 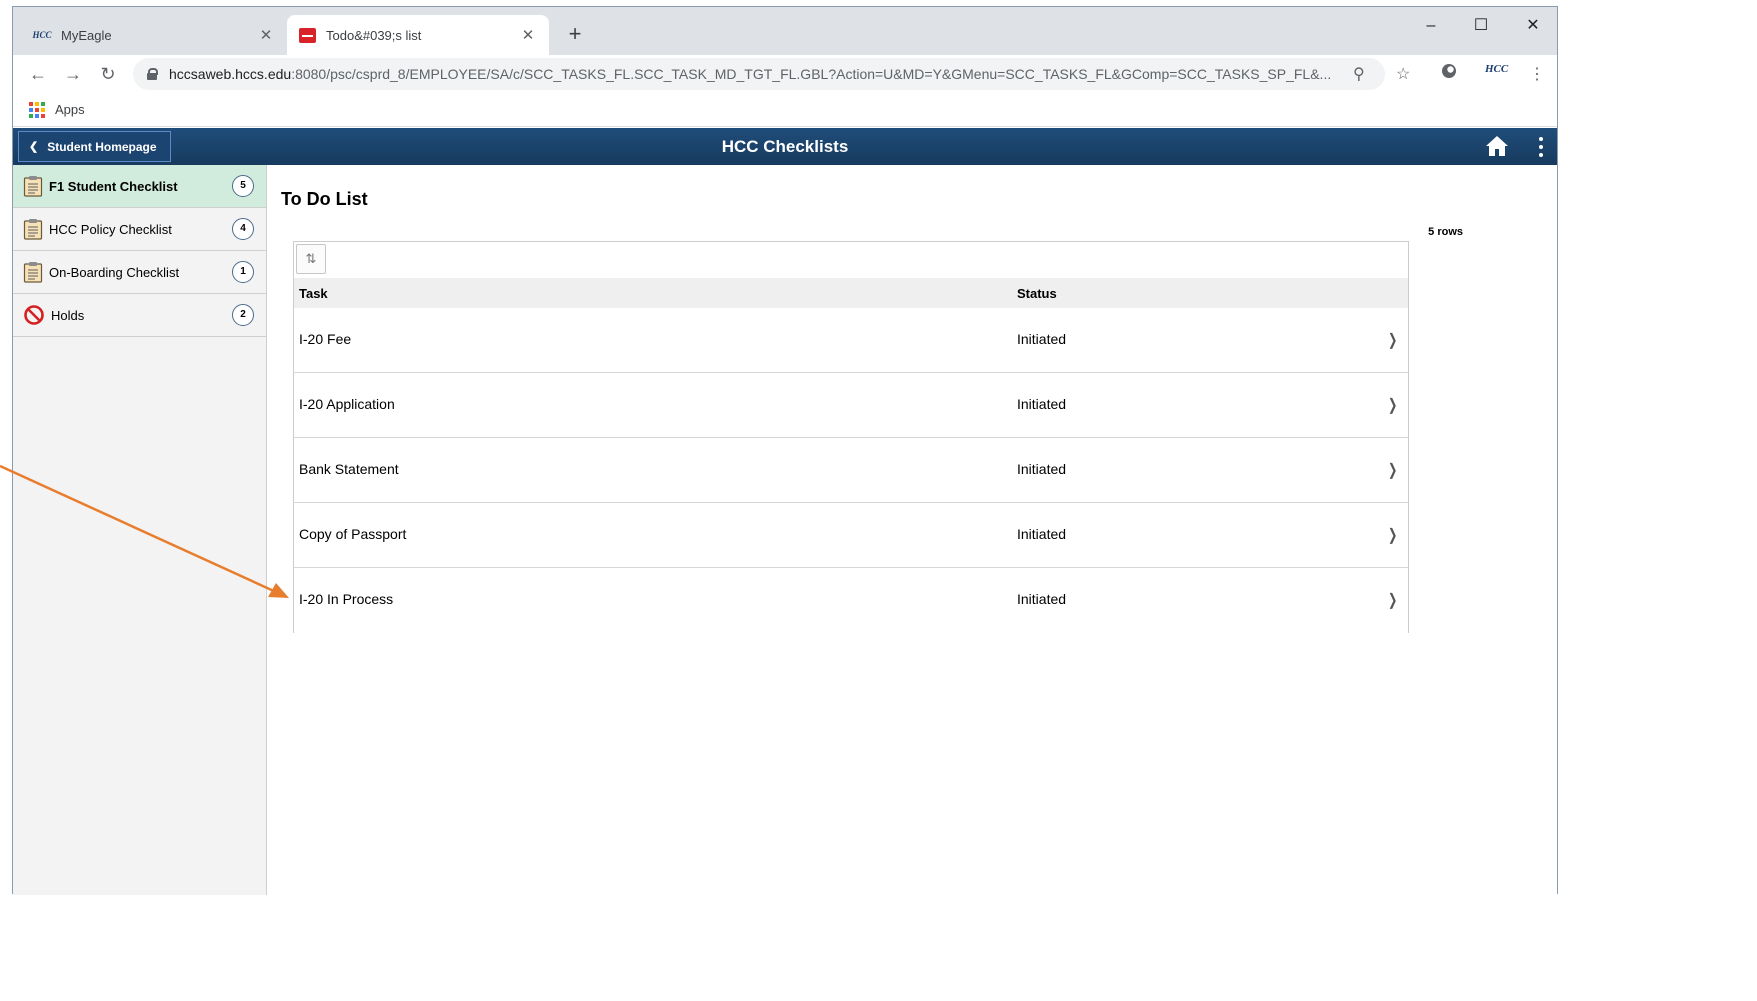 What do you see at coordinates (1403, 74) in the screenshot?
I see `star-icon: ☆` at bounding box center [1403, 74].